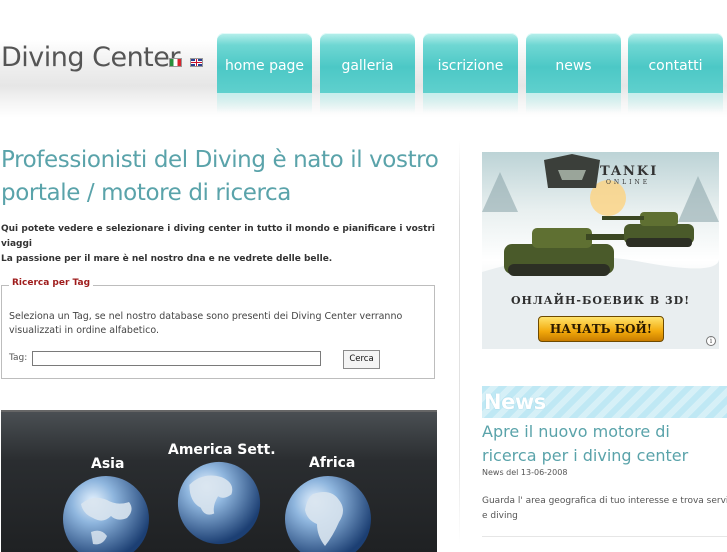 This screenshot has width=727, height=552. Describe the element at coordinates (219, 503) in the screenshot. I see `globe-north-america-icon` at that location.